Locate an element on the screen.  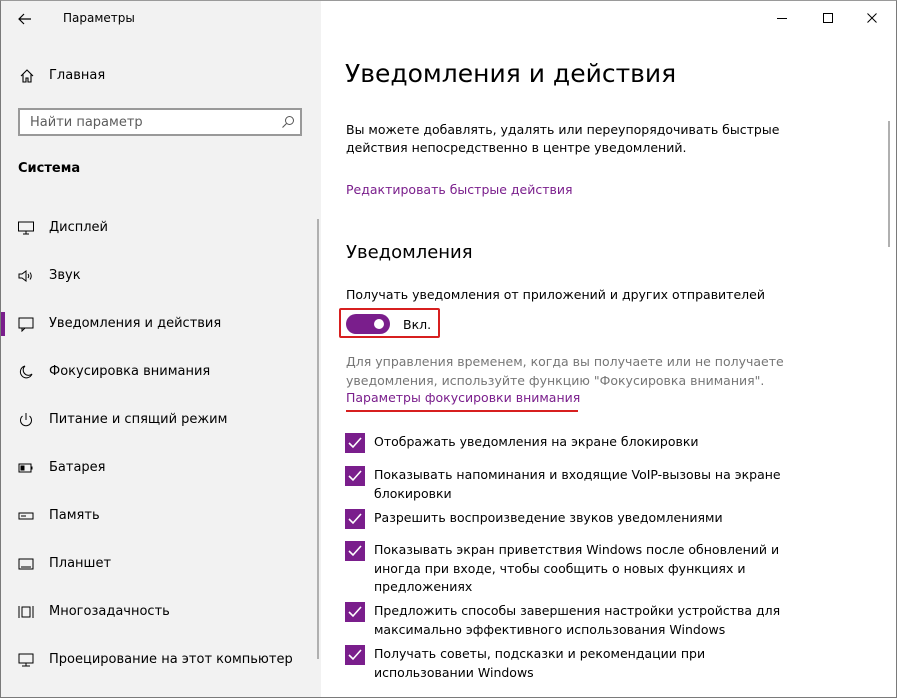
sidebar-item-focus-assist: Фокусировка внимания is located at coordinates (160, 372).